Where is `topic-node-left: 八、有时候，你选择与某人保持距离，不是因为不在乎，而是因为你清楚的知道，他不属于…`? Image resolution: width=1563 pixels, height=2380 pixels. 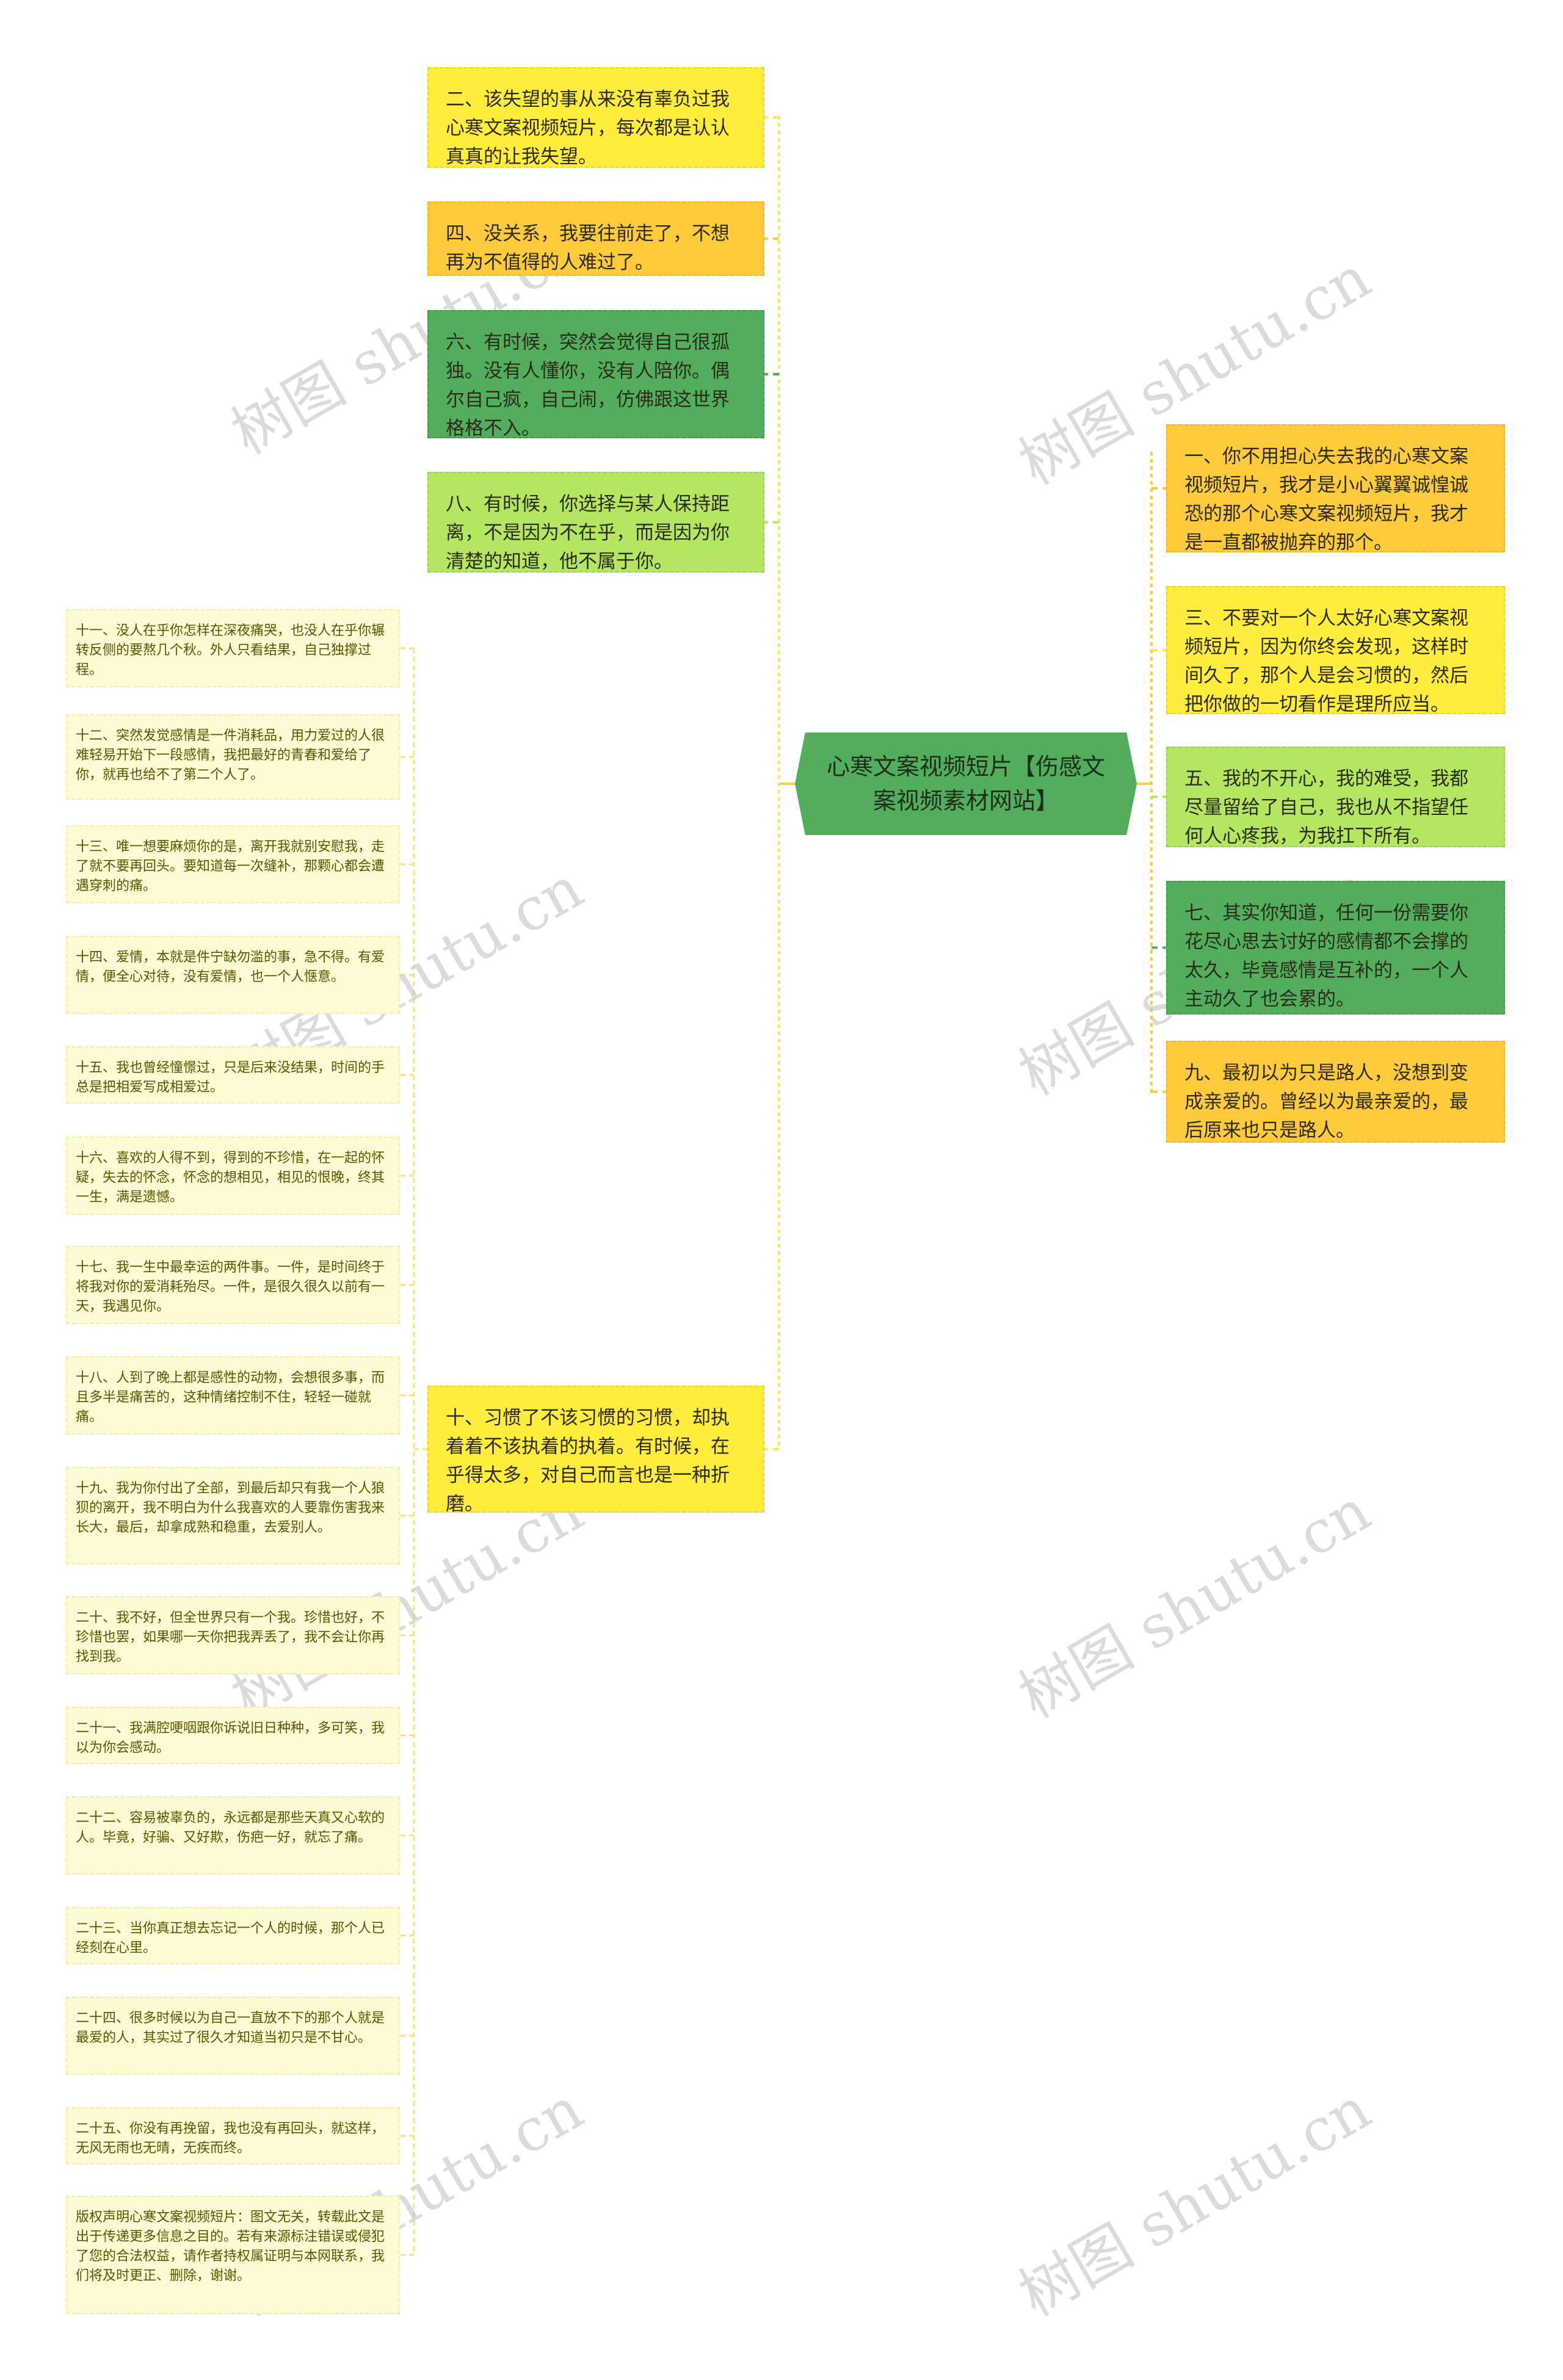 topic-node-left: 八、有时候，你选择与某人保持距离，不是因为不在乎，而是因为你清楚的知道，他不属于… is located at coordinates (595, 522).